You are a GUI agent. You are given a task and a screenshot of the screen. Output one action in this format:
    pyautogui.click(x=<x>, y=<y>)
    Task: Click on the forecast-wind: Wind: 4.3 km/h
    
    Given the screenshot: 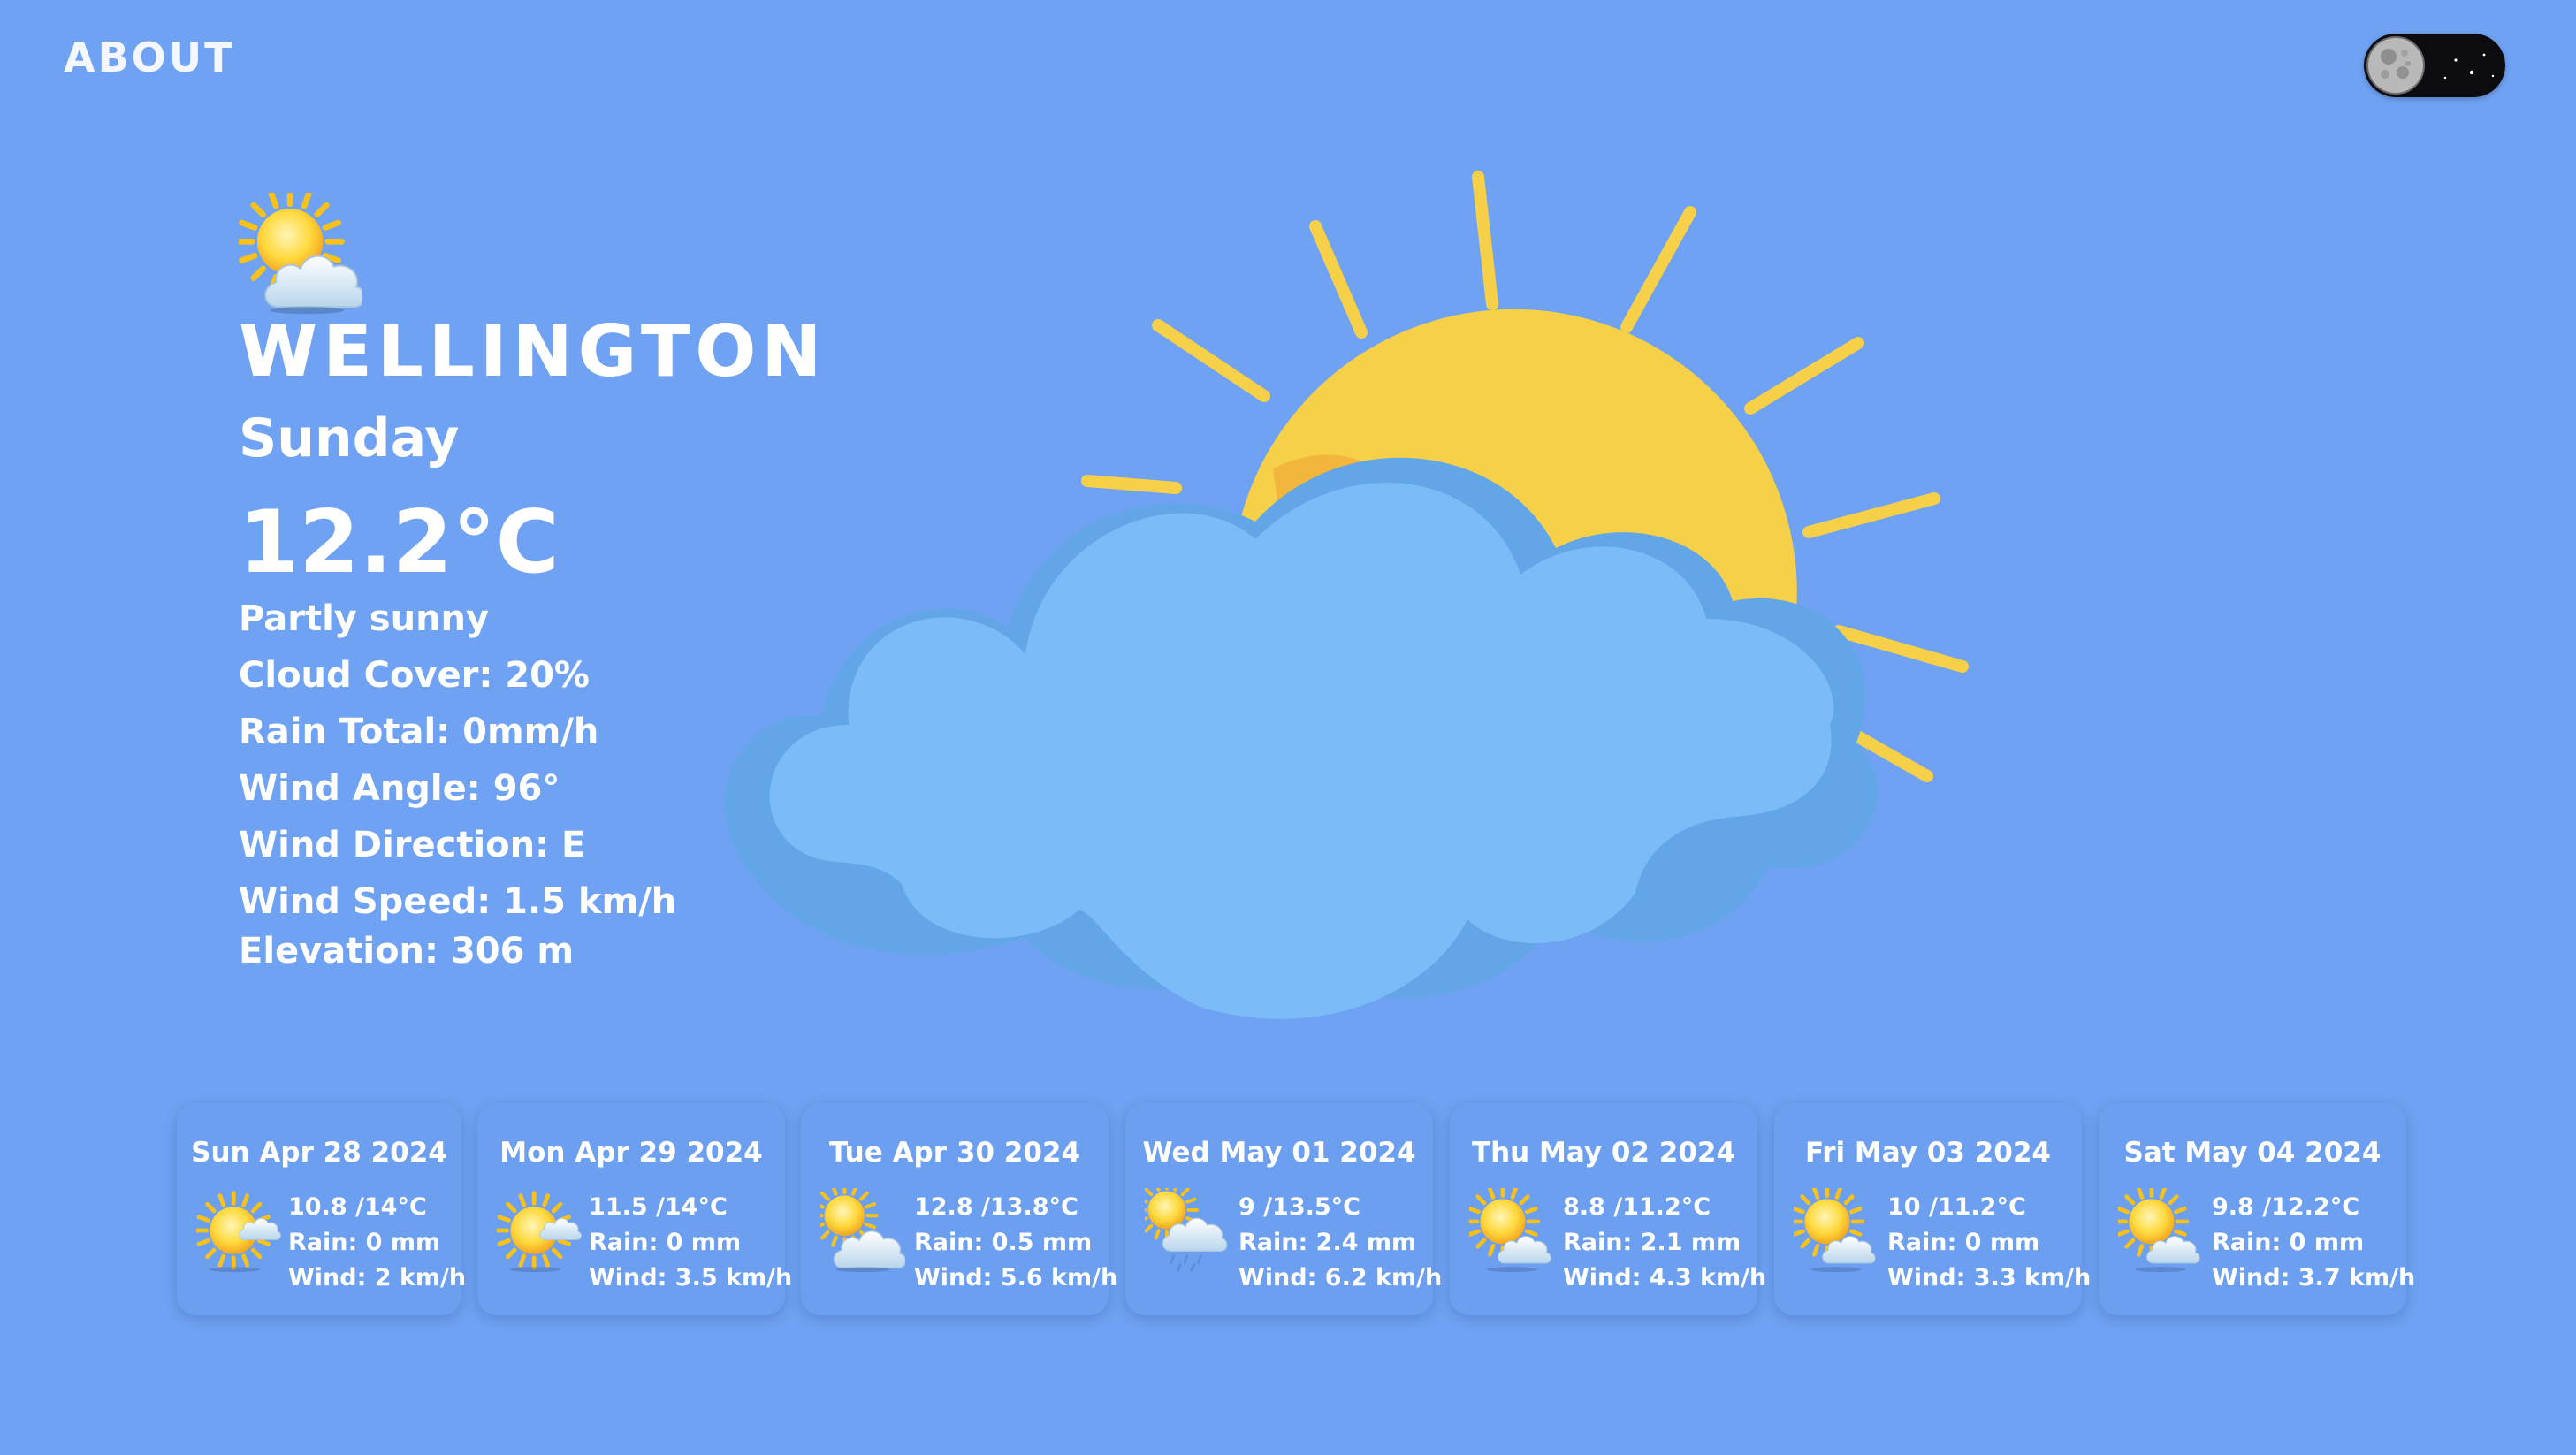 What is the action you would take?
    pyautogui.click(x=1665, y=1277)
    